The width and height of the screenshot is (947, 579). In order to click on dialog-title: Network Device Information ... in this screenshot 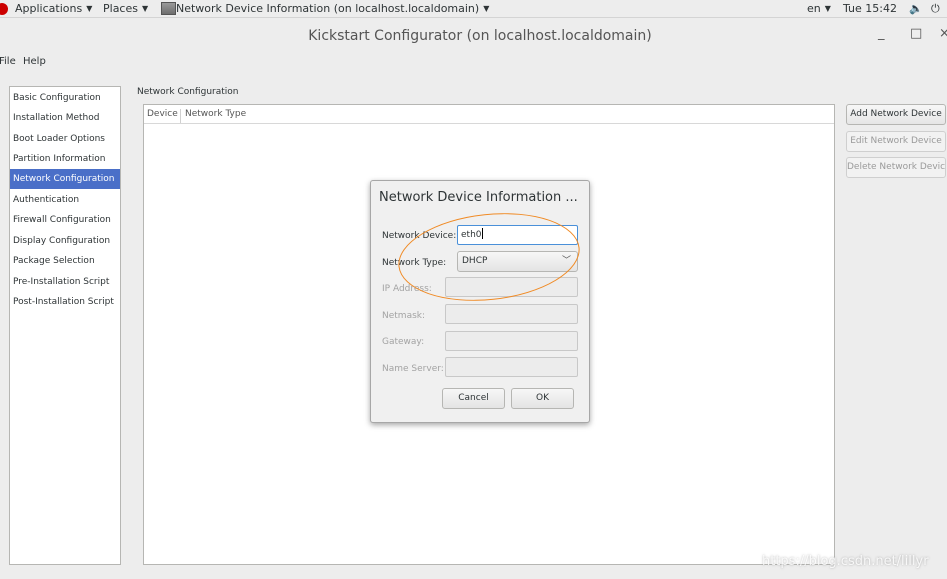, I will do `click(478, 197)`.